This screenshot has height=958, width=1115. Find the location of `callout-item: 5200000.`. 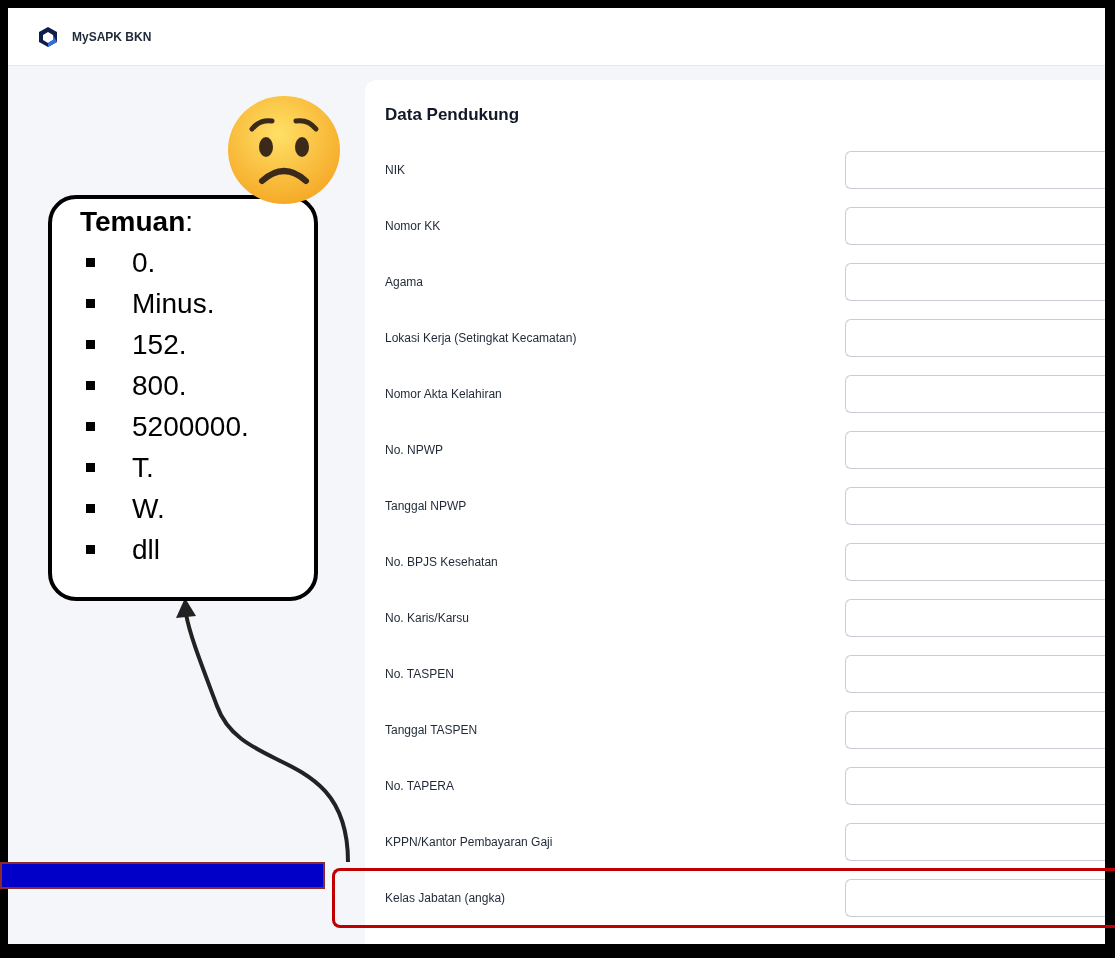

callout-item: 5200000. is located at coordinates (190, 426).